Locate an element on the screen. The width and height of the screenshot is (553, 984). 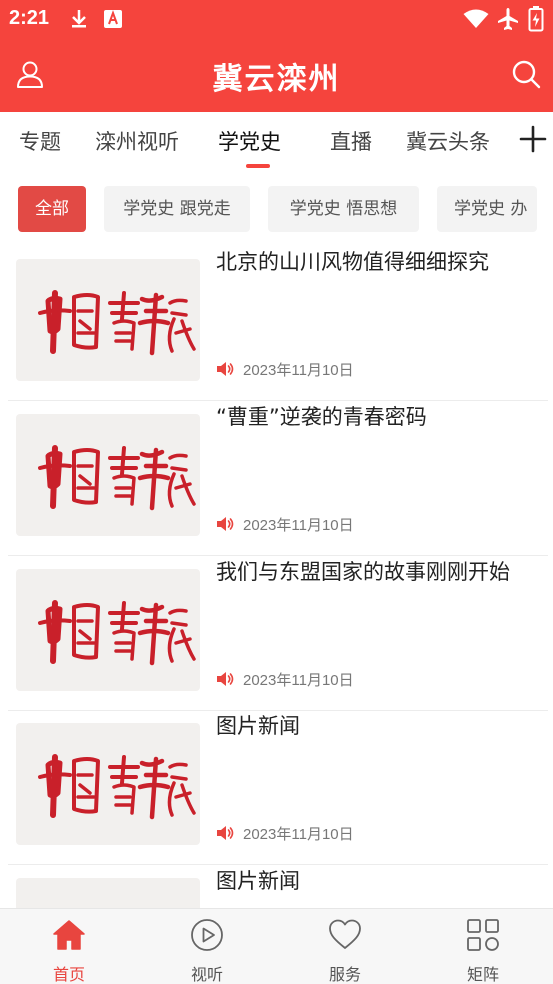
tab-live: 直播 is located at coordinates (351, 141).